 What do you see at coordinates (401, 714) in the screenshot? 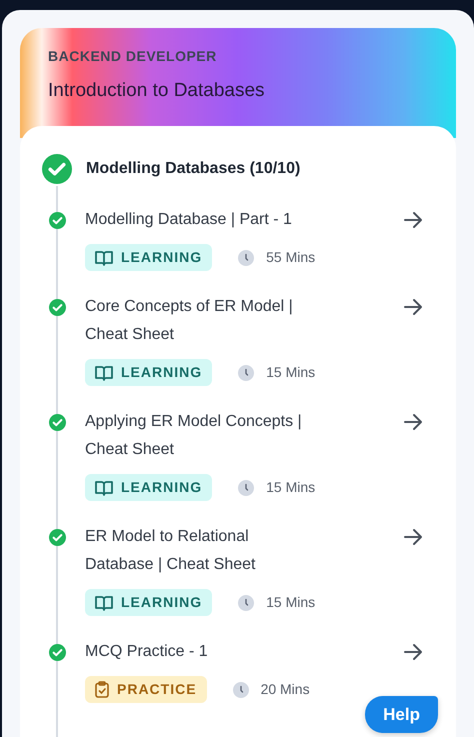
I see `help-button: Help` at bounding box center [401, 714].